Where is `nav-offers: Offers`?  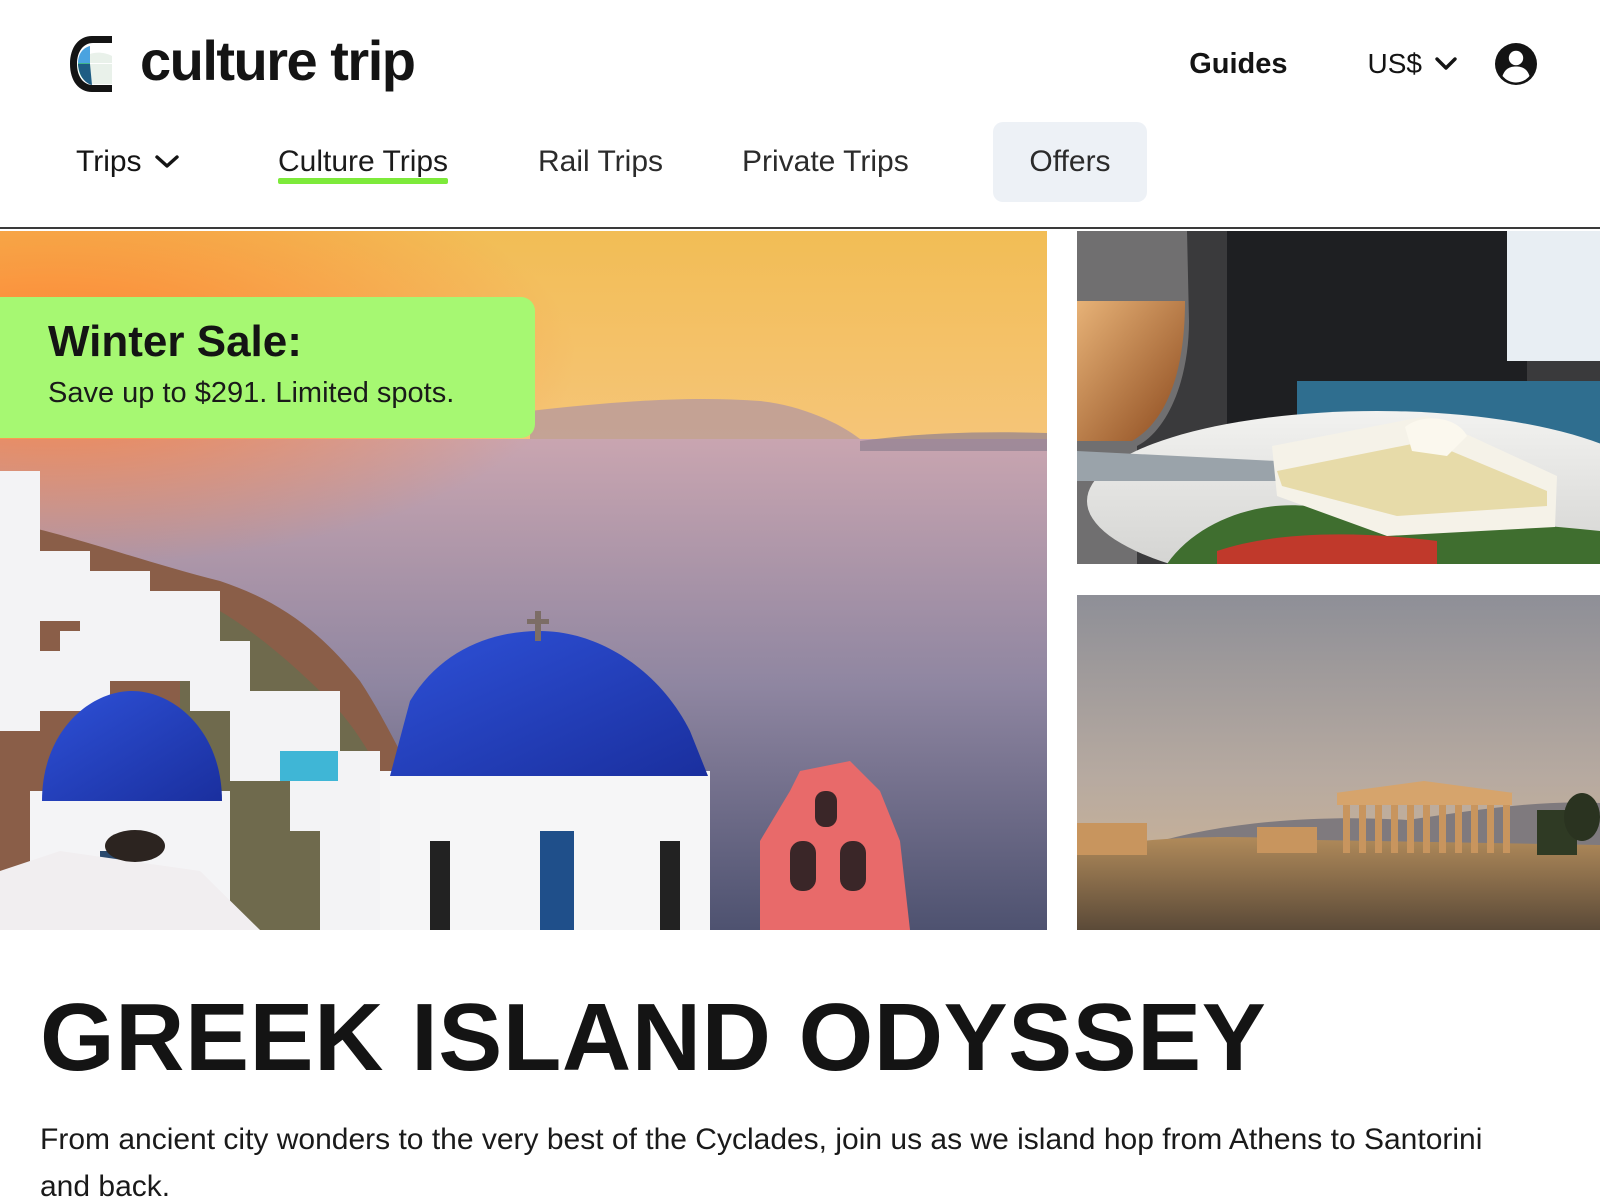 nav-offers: Offers is located at coordinates (1070, 162).